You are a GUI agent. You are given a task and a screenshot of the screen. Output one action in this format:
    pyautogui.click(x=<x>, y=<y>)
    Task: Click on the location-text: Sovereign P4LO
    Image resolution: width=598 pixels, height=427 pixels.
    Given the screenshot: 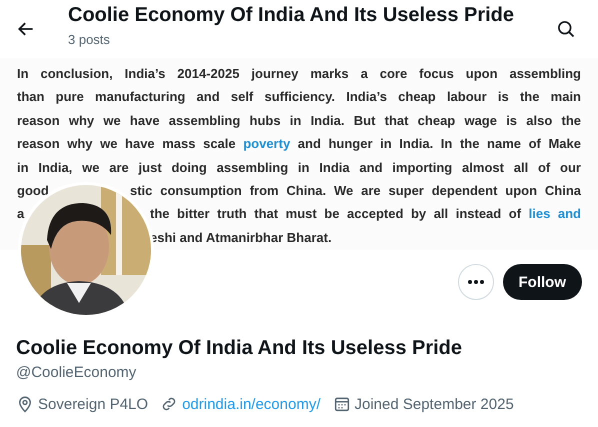 What is the action you would take?
    pyautogui.click(x=93, y=404)
    